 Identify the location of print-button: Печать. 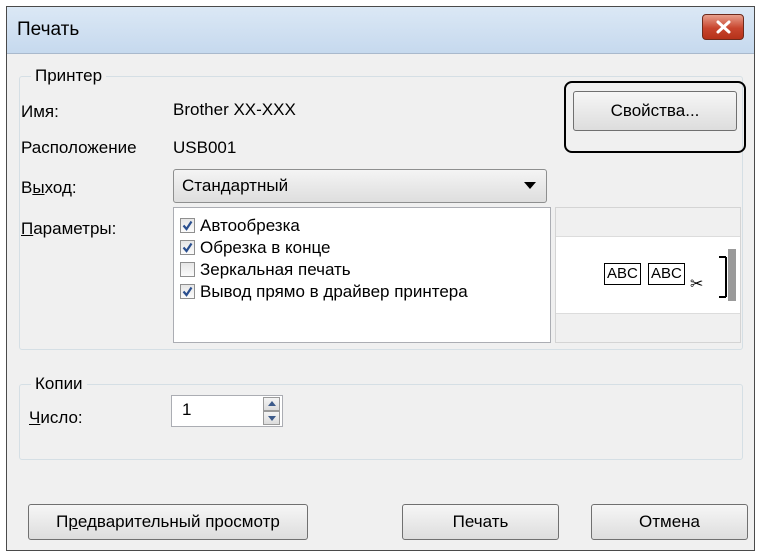
(480, 522).